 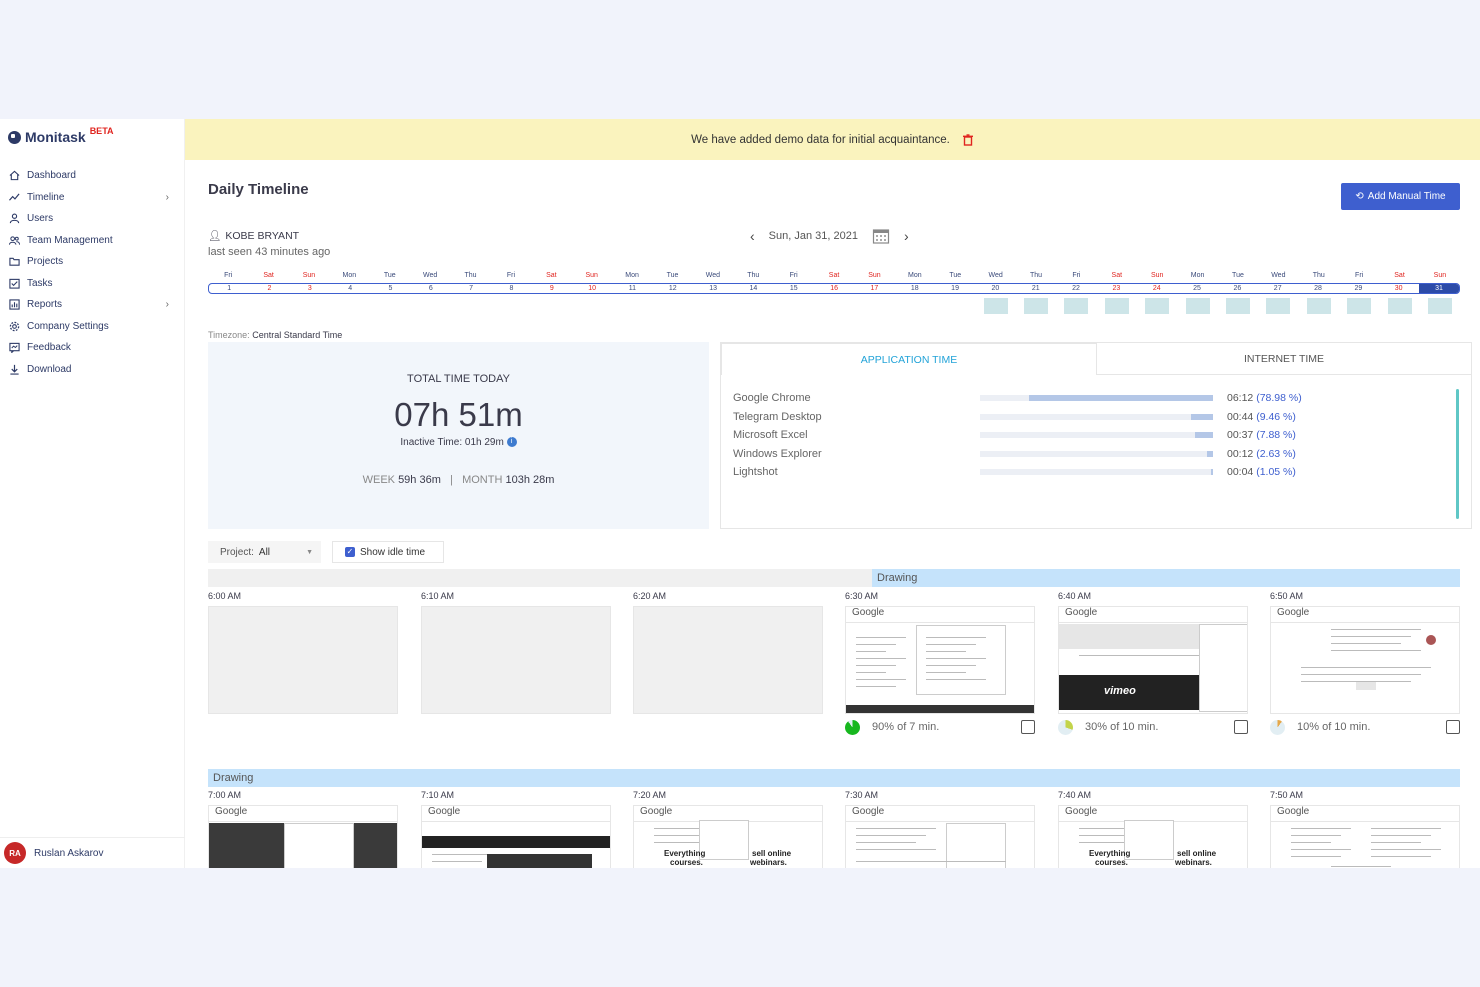 What do you see at coordinates (906, 236) in the screenshot?
I see `next-day-icon: ›` at bounding box center [906, 236].